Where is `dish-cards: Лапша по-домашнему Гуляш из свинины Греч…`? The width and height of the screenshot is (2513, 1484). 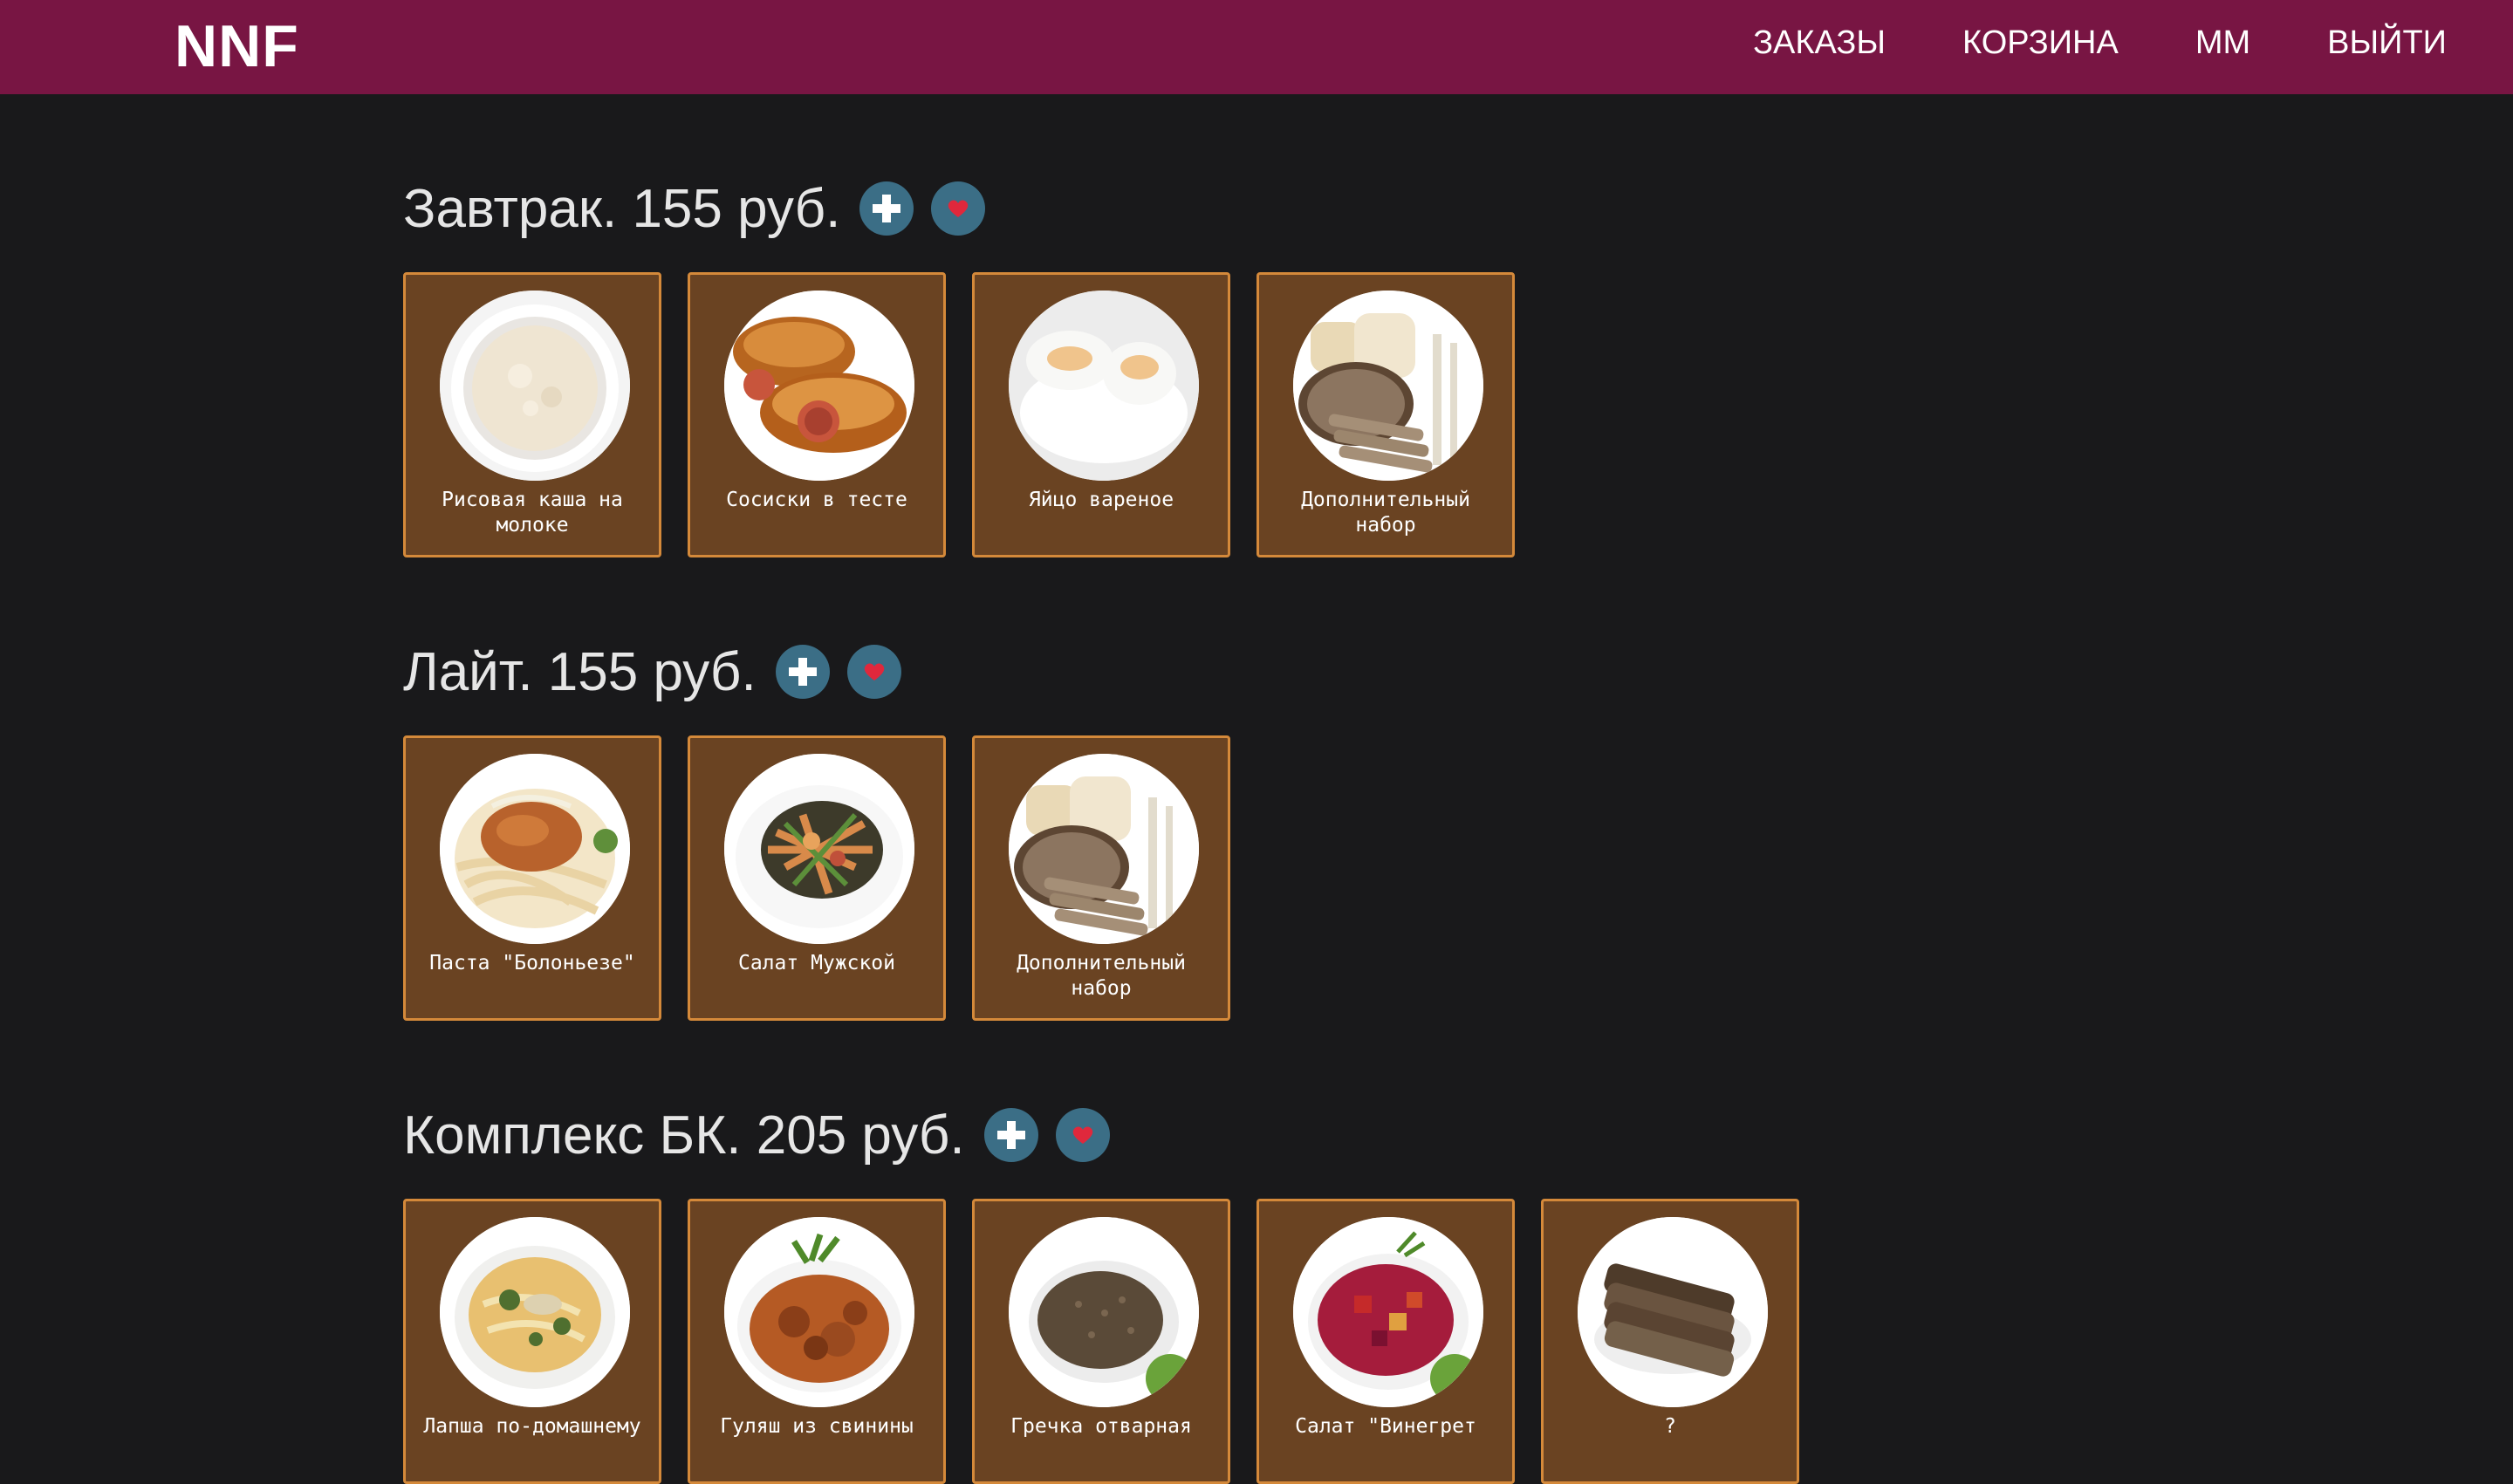
dish-cards: Лапша по-домашнему Гуляш из свинины Греч… is located at coordinates (1275, 1341).